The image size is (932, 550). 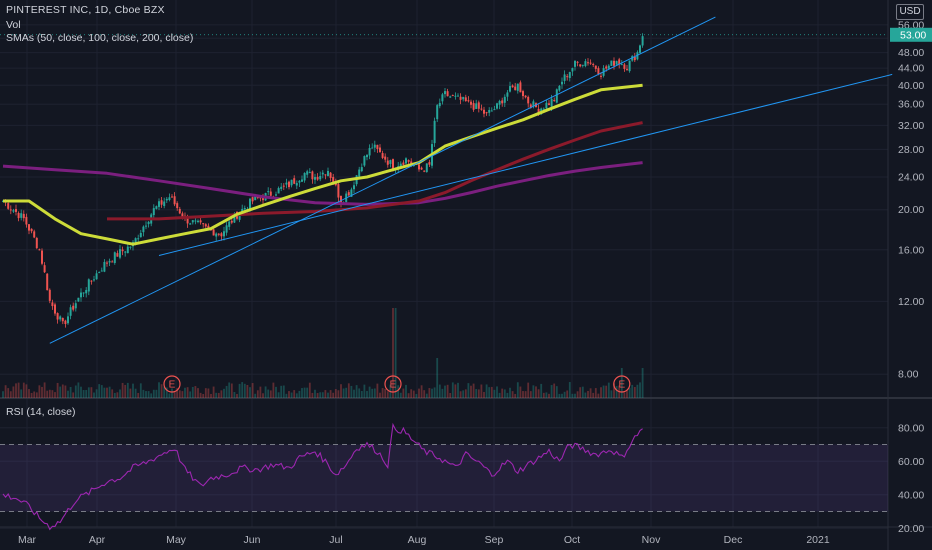 I want to click on candle, so click(x=78, y=299).